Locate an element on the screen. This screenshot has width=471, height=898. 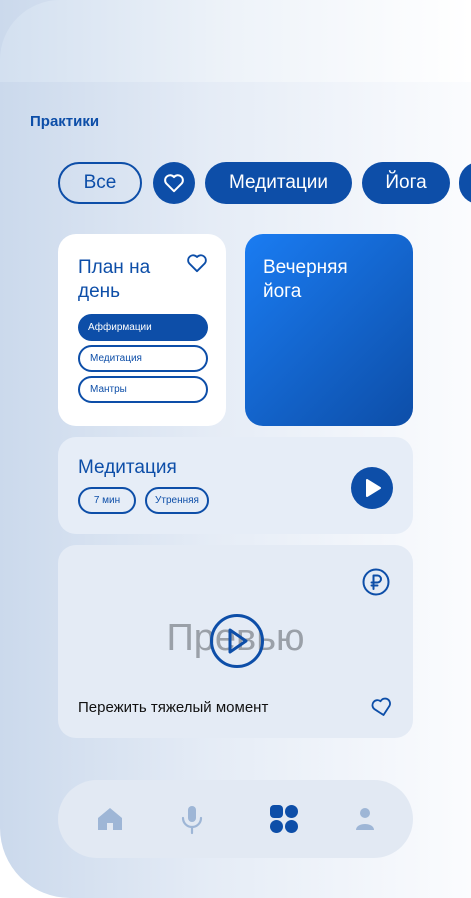
meditation-card: Медитация 7 мин Утренняя is located at coordinates (235, 485).